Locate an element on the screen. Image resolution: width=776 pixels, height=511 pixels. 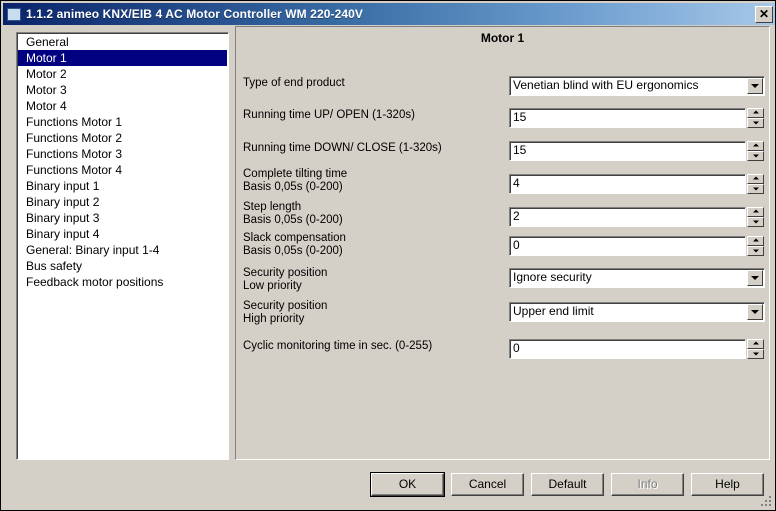
help-button: Help is located at coordinates (727, 484).